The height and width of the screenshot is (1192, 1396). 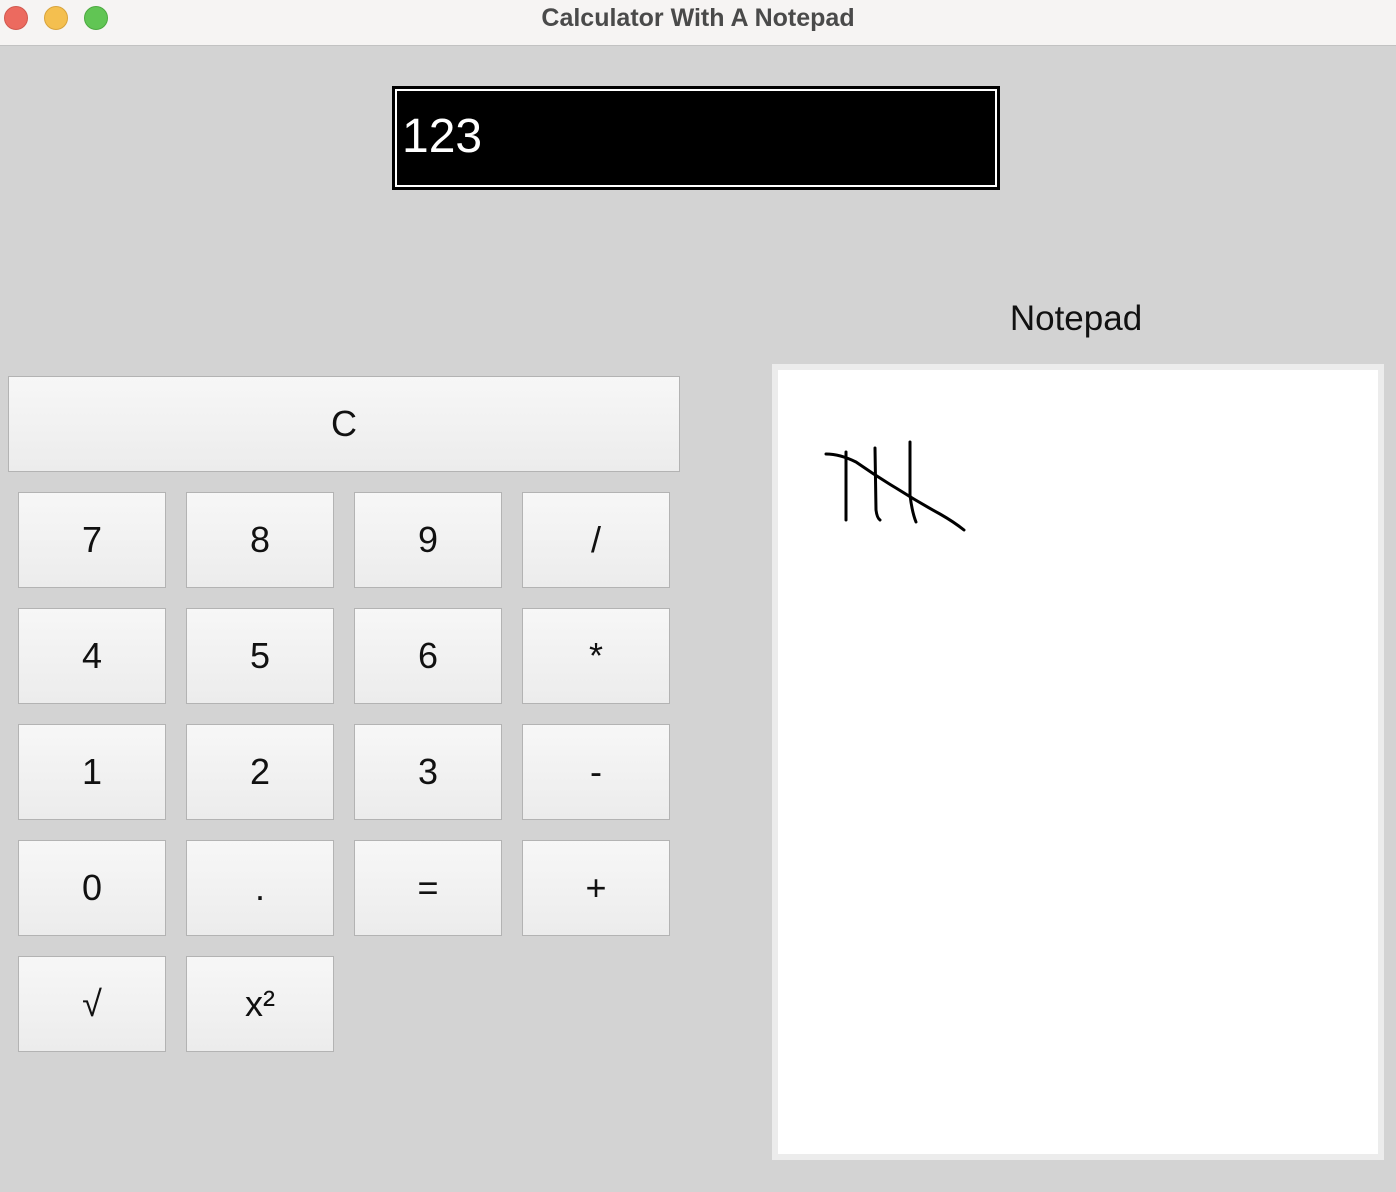 I want to click on clear-button-label: C, so click(x=344, y=423).